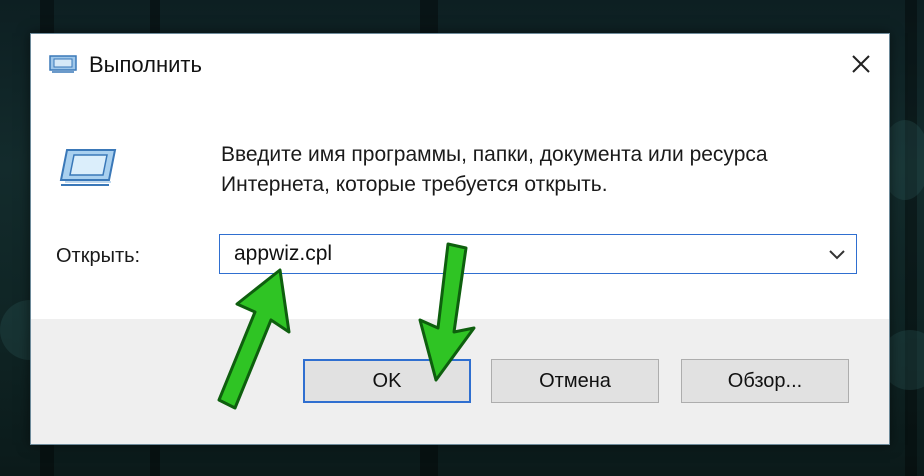 The height and width of the screenshot is (476, 924). I want to click on ok-button: OK, so click(387, 381).